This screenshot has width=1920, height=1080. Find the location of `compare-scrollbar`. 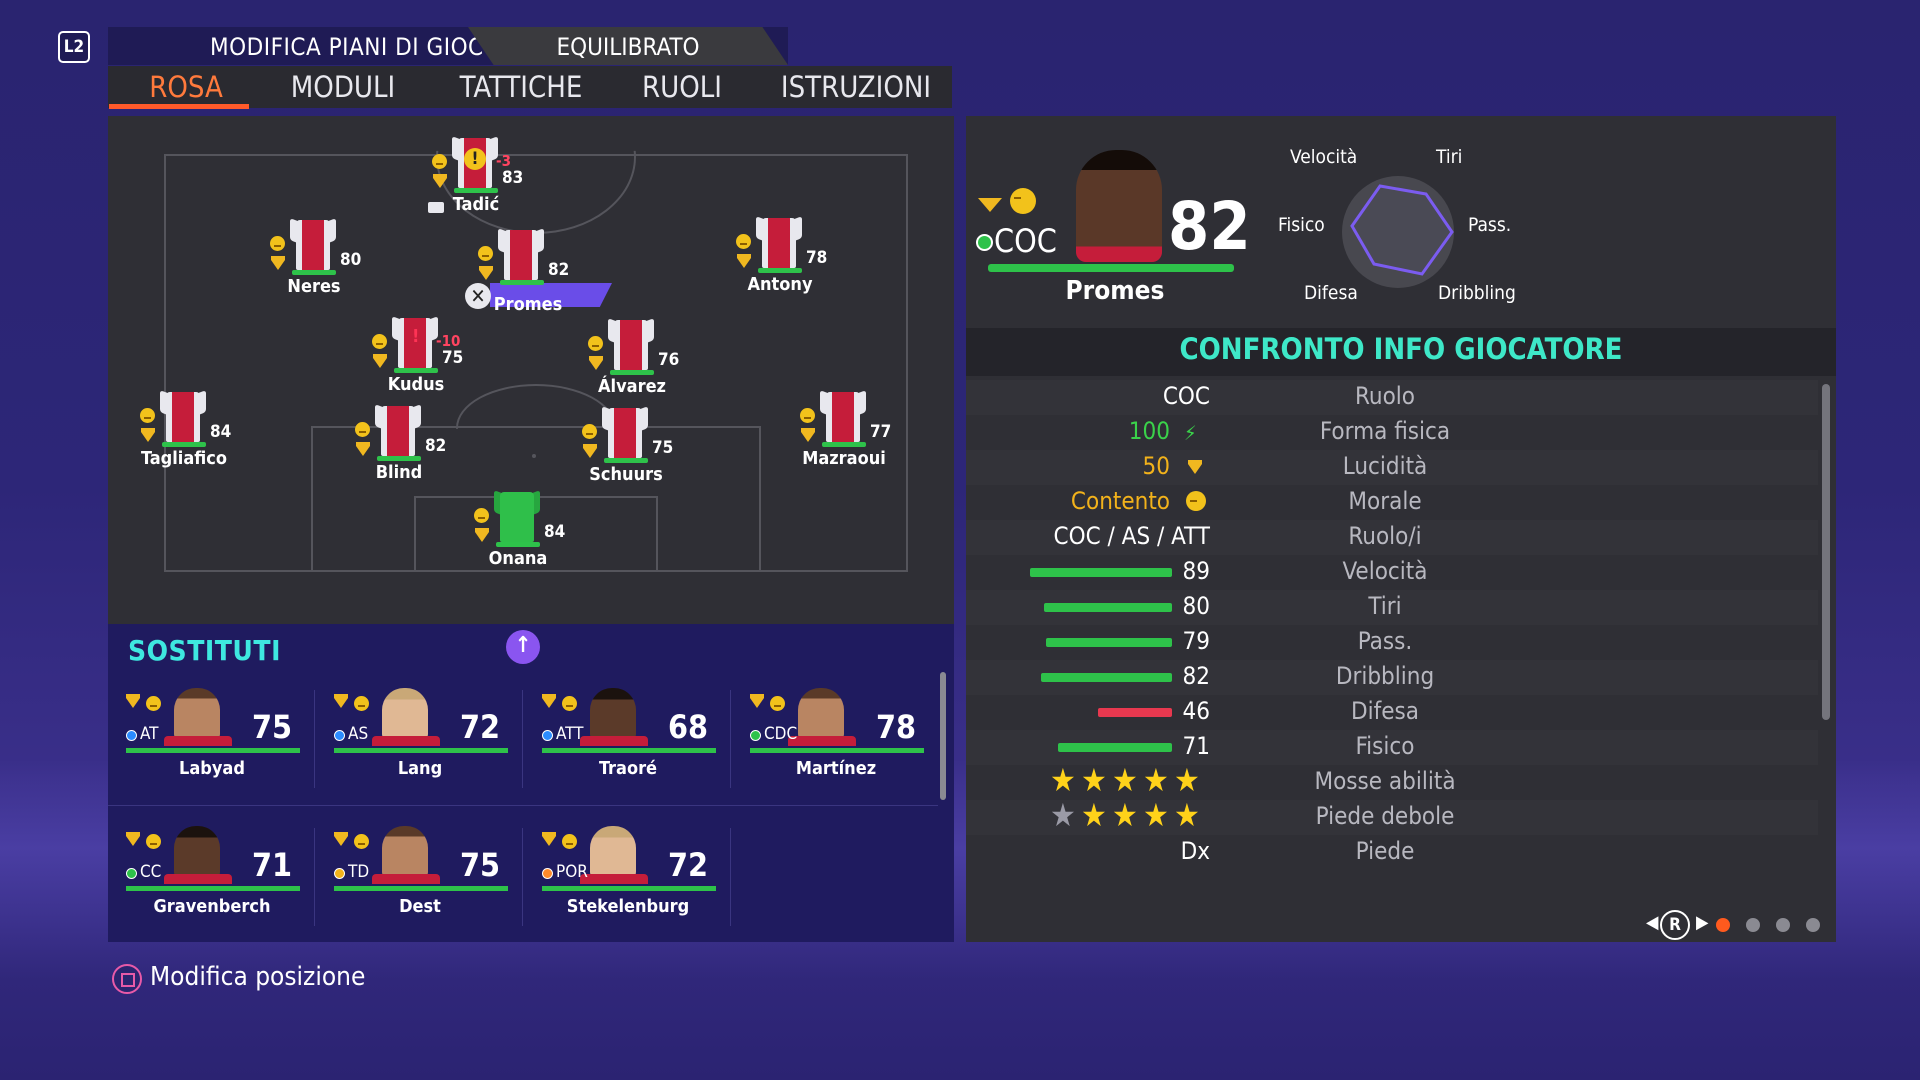

compare-scrollbar is located at coordinates (1826, 552).